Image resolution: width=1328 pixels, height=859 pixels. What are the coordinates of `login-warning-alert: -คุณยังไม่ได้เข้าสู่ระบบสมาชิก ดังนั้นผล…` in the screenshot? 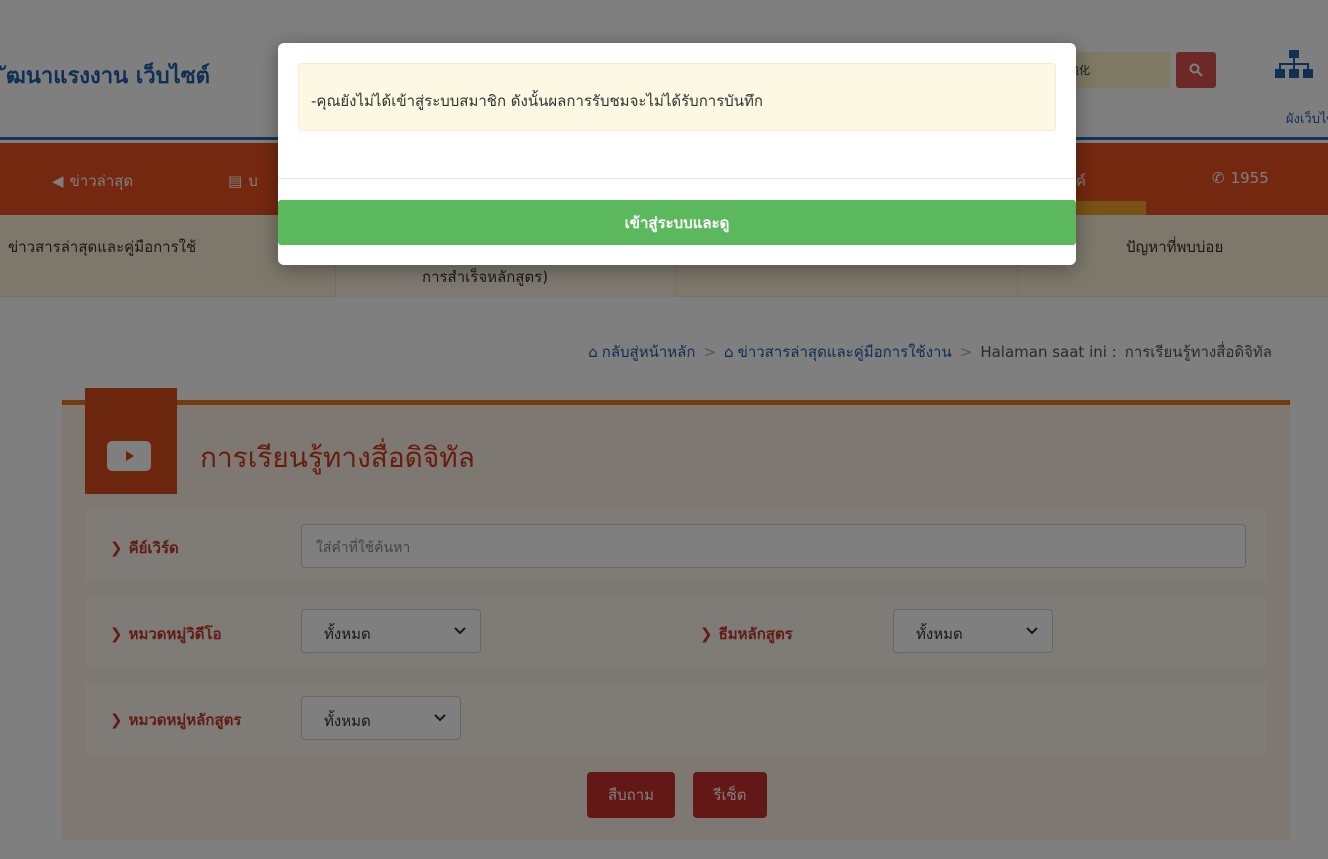 It's located at (677, 97).